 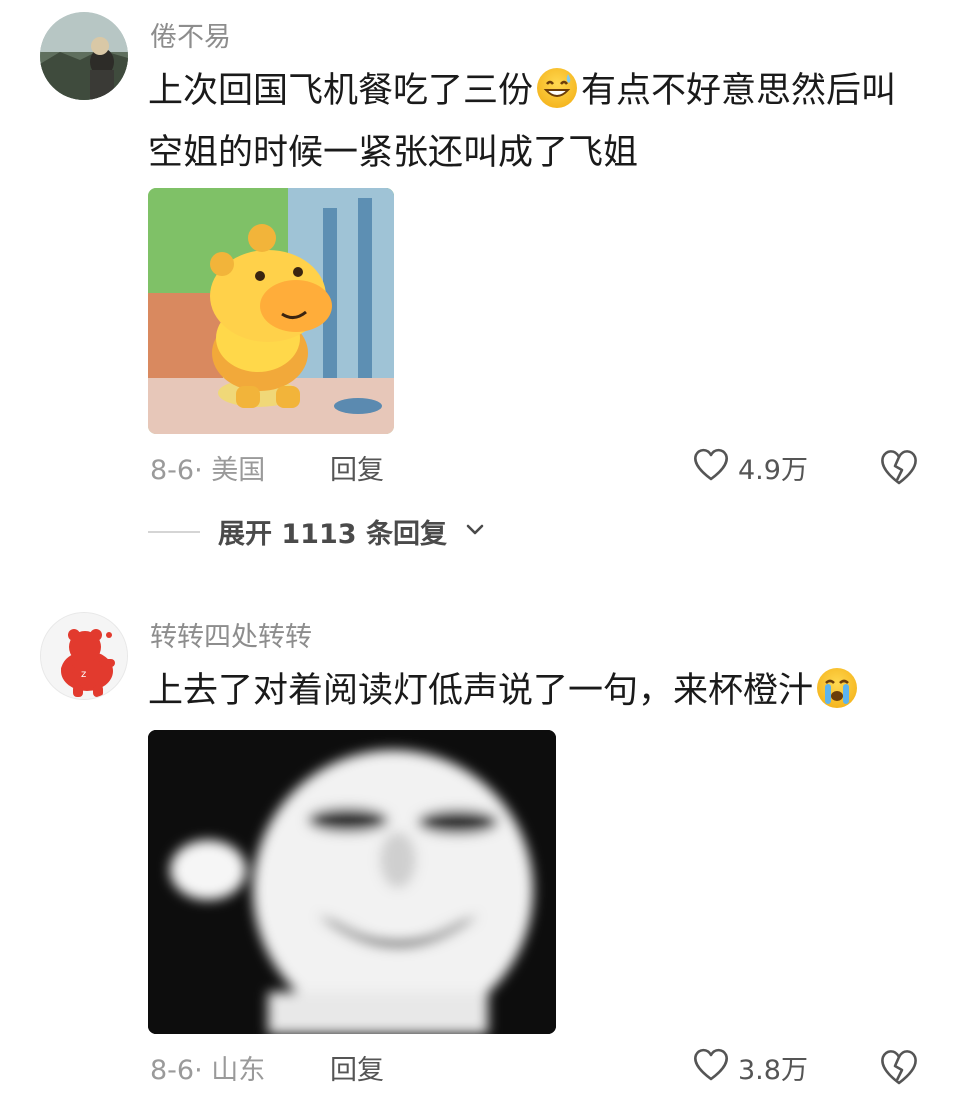 I want to click on comment-text: 上去了对着阅读灯低声说了一句，来杯橙汁, so click(x=528, y=691).